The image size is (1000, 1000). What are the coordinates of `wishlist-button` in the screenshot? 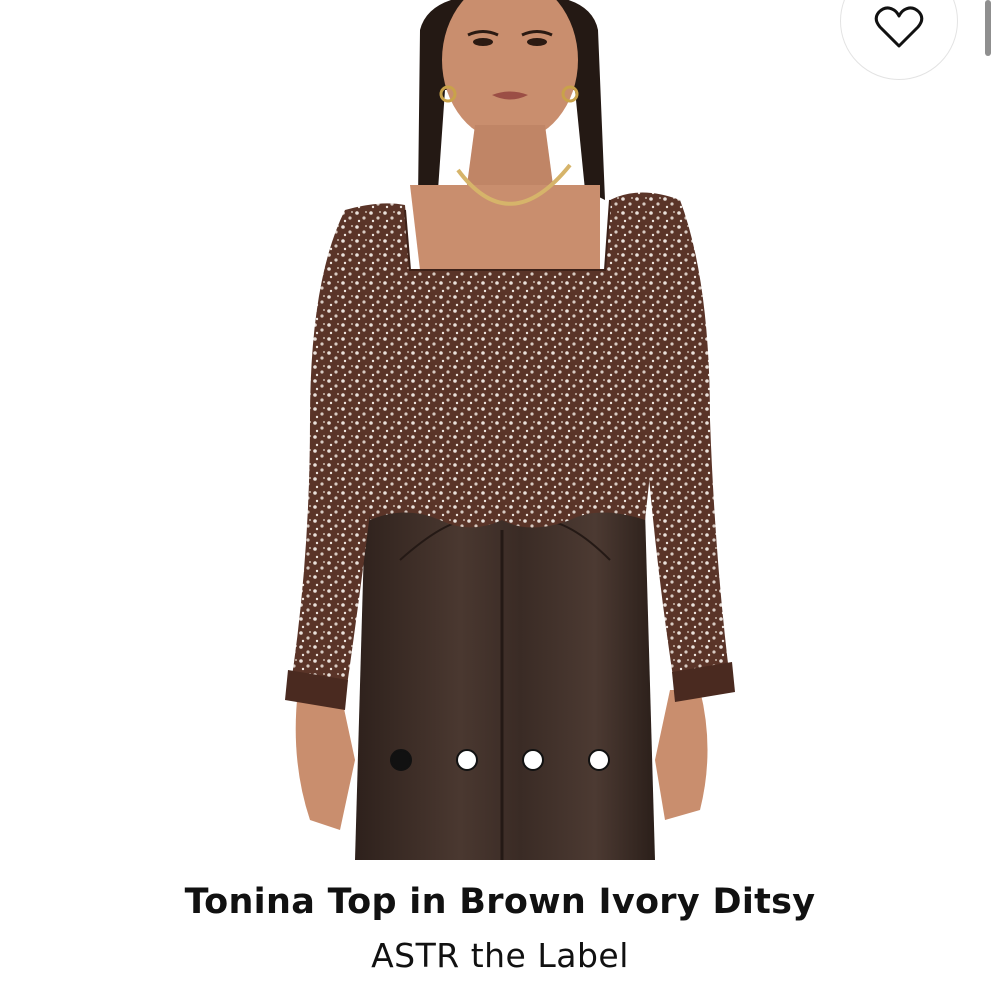 It's located at (899, 40).